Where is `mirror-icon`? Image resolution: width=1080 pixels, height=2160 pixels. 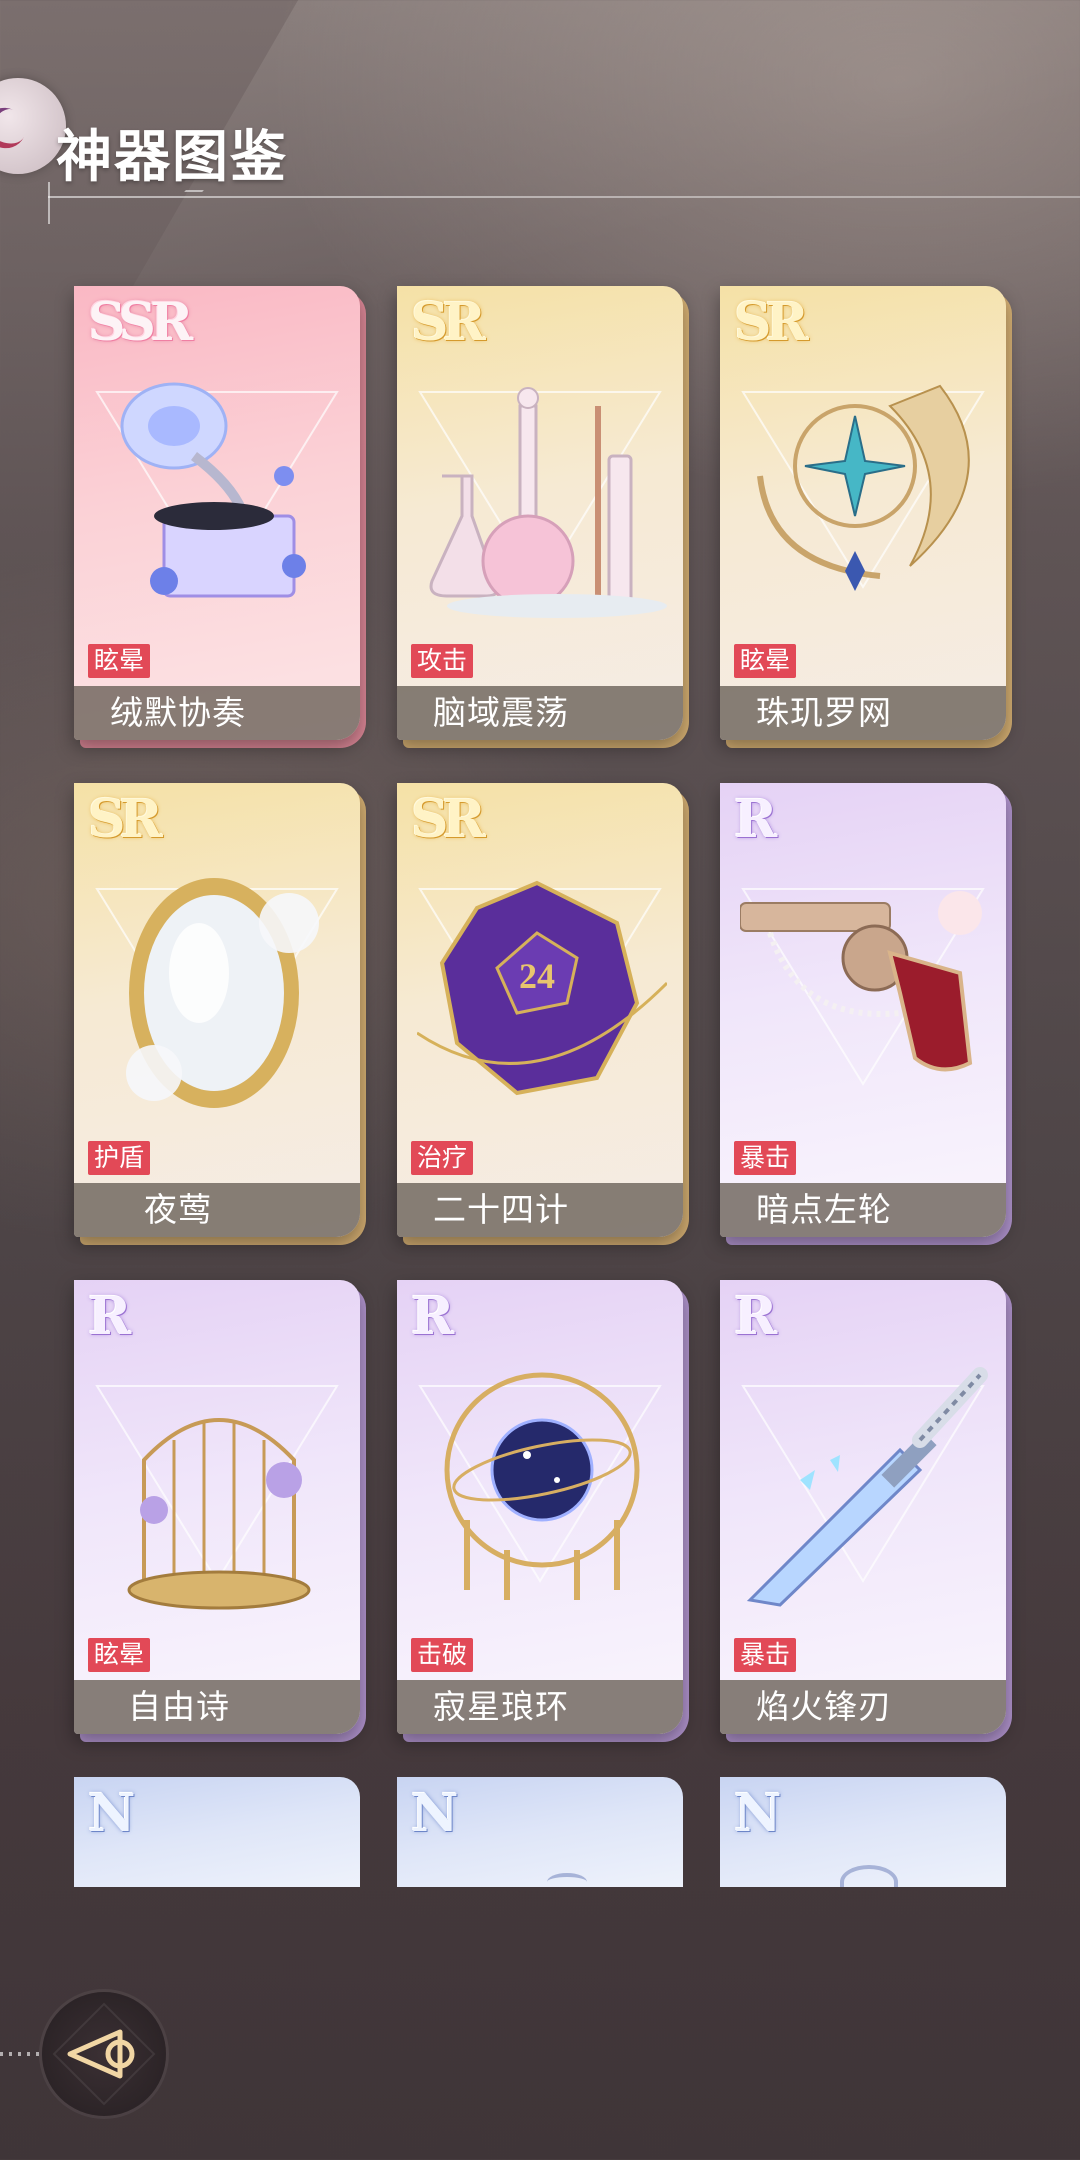 mirror-icon is located at coordinates (222, 993).